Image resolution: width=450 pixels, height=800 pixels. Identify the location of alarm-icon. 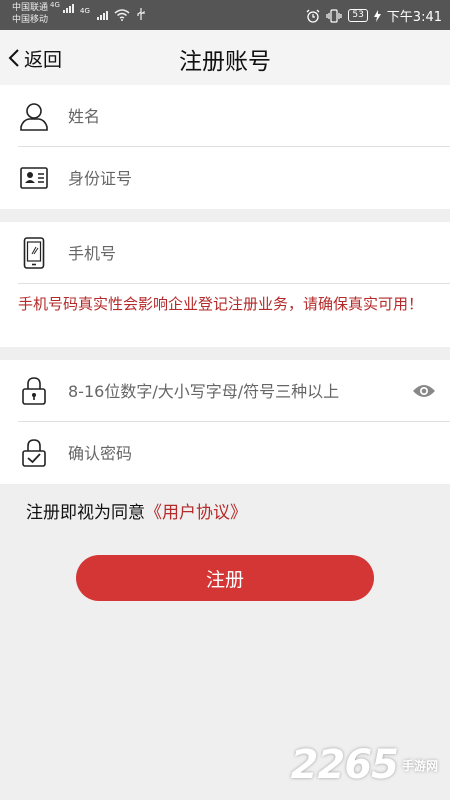
(313, 16).